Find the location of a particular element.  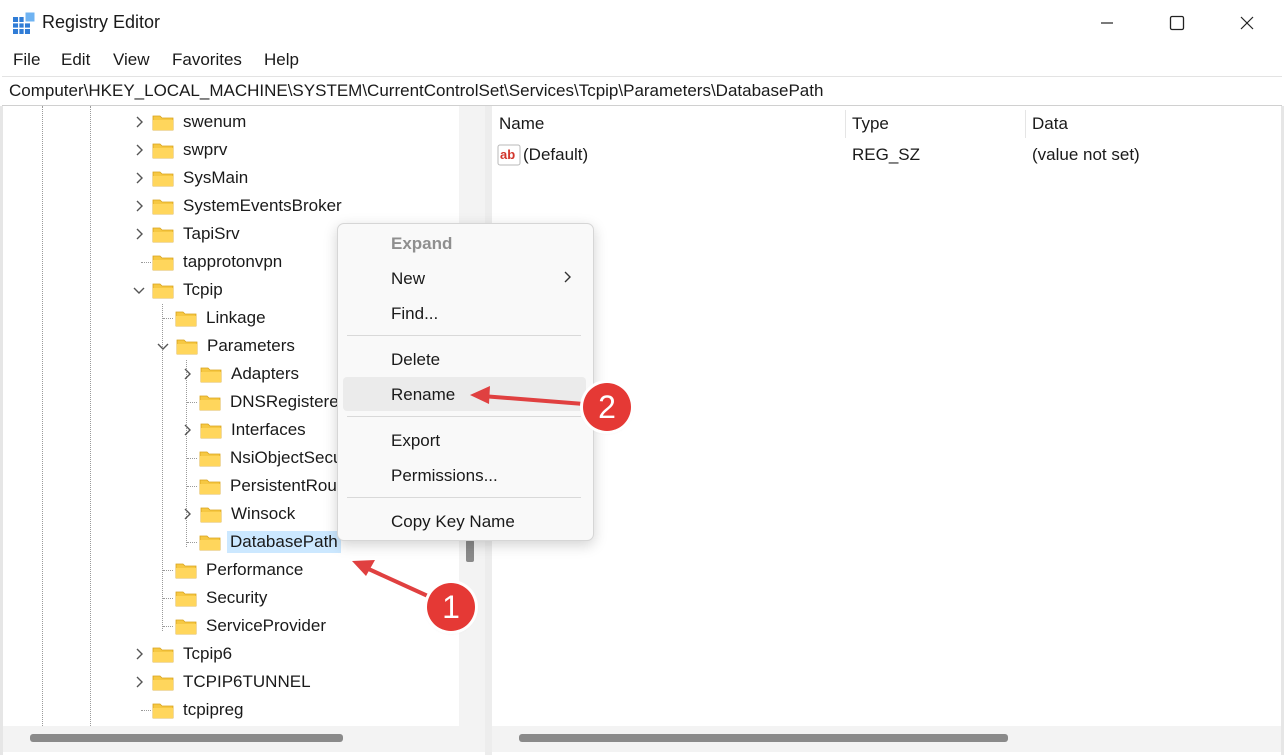

menu-view: View is located at coordinates (131, 60).